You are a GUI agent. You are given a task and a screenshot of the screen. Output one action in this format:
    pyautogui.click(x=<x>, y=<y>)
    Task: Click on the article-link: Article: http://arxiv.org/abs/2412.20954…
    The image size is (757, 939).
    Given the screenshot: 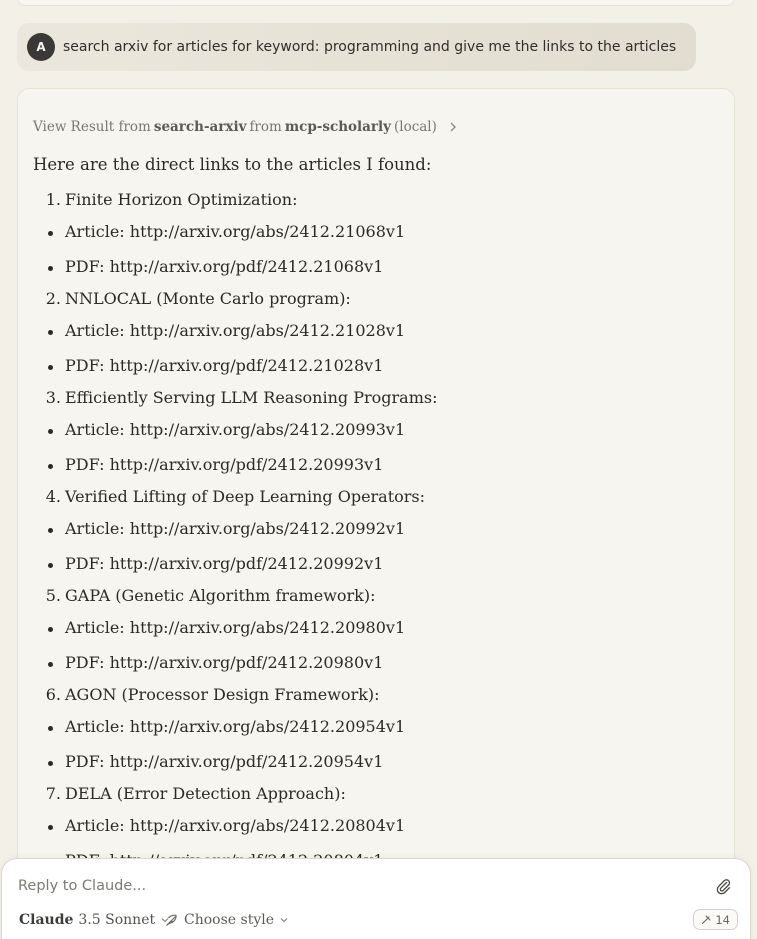 What is the action you would take?
    pyautogui.click(x=227, y=726)
    